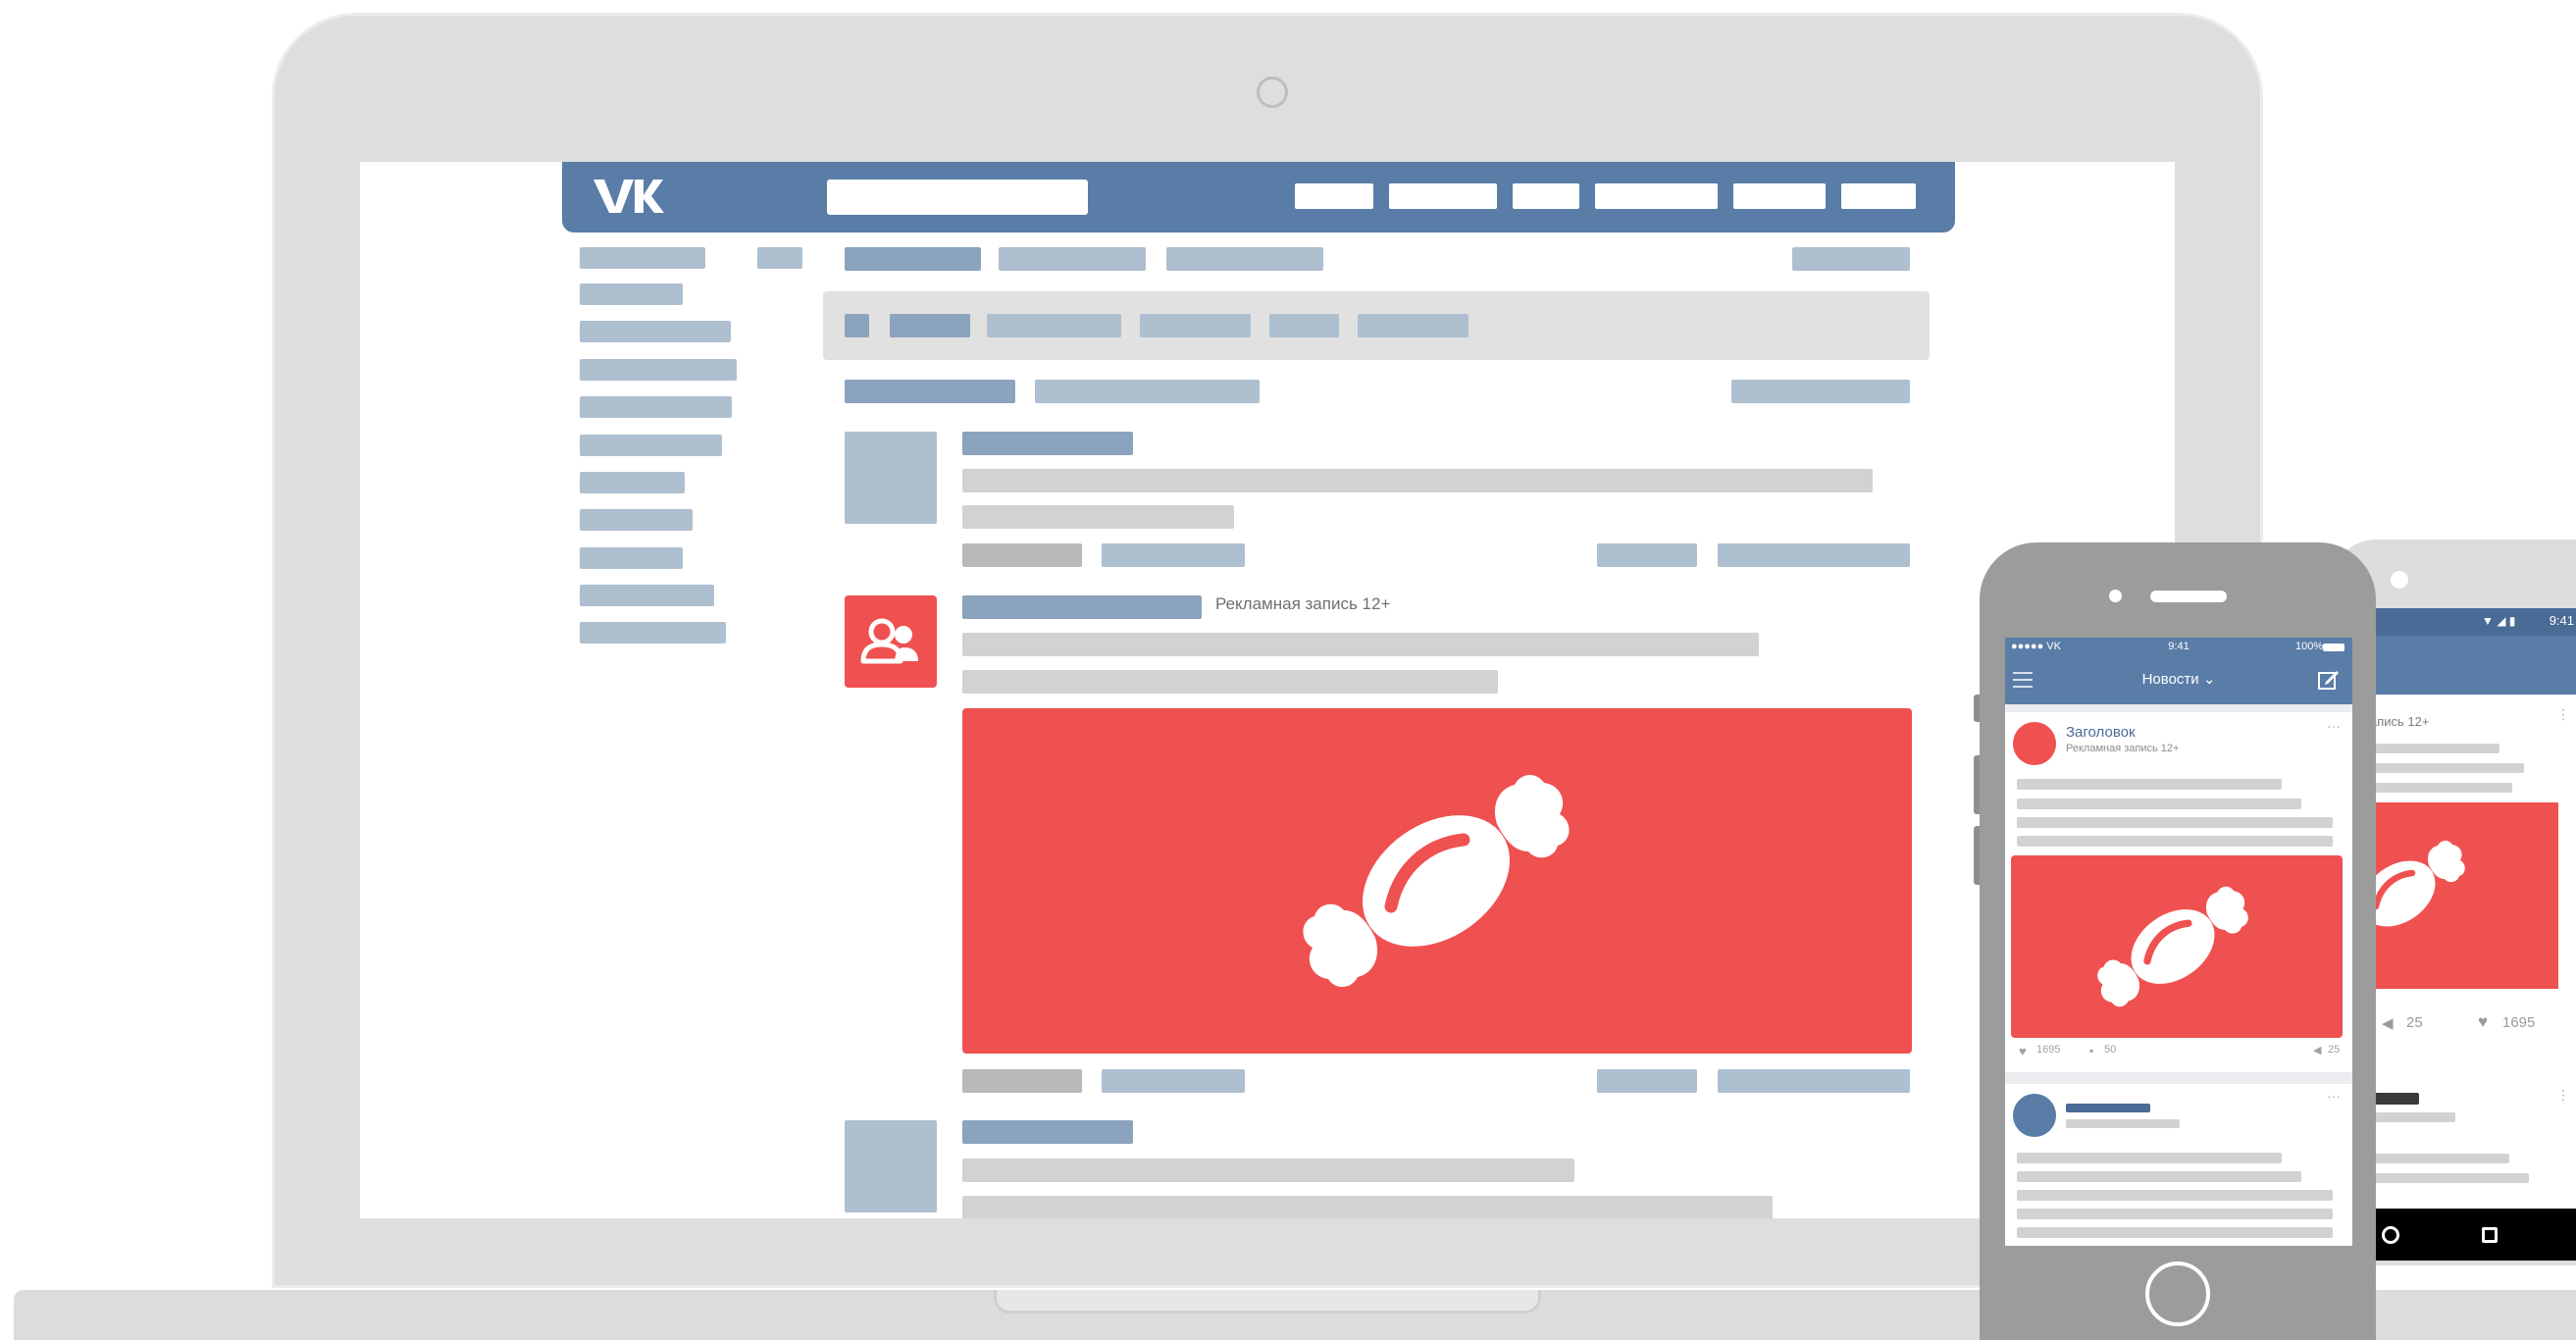 This screenshot has height=1340, width=2576. Describe the element at coordinates (2329, 680) in the screenshot. I see `compose-icon` at that location.